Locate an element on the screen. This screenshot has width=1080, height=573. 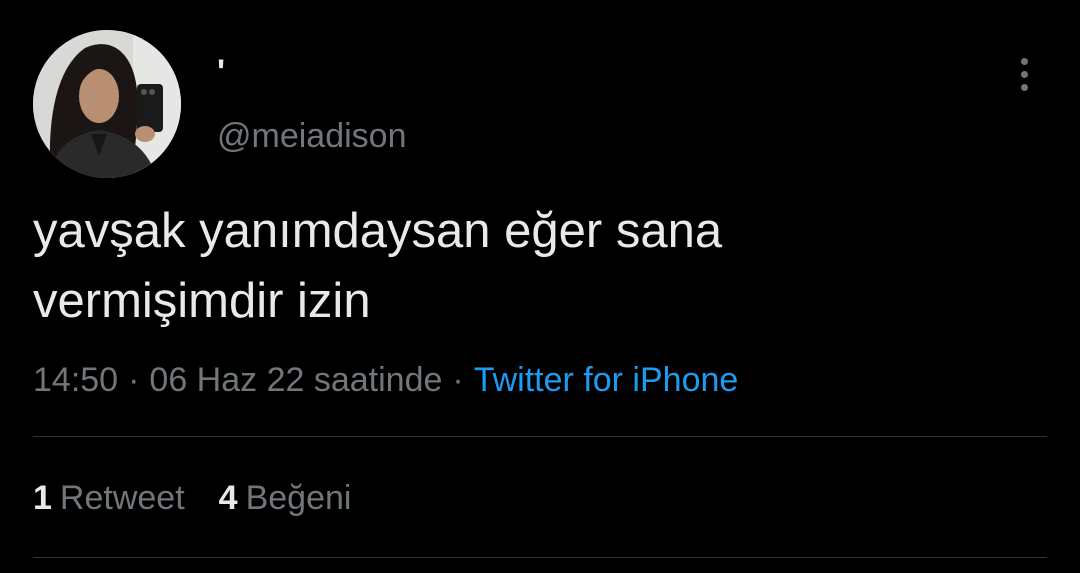
retweets-stat: 1 Retweet is located at coordinates (109, 498).